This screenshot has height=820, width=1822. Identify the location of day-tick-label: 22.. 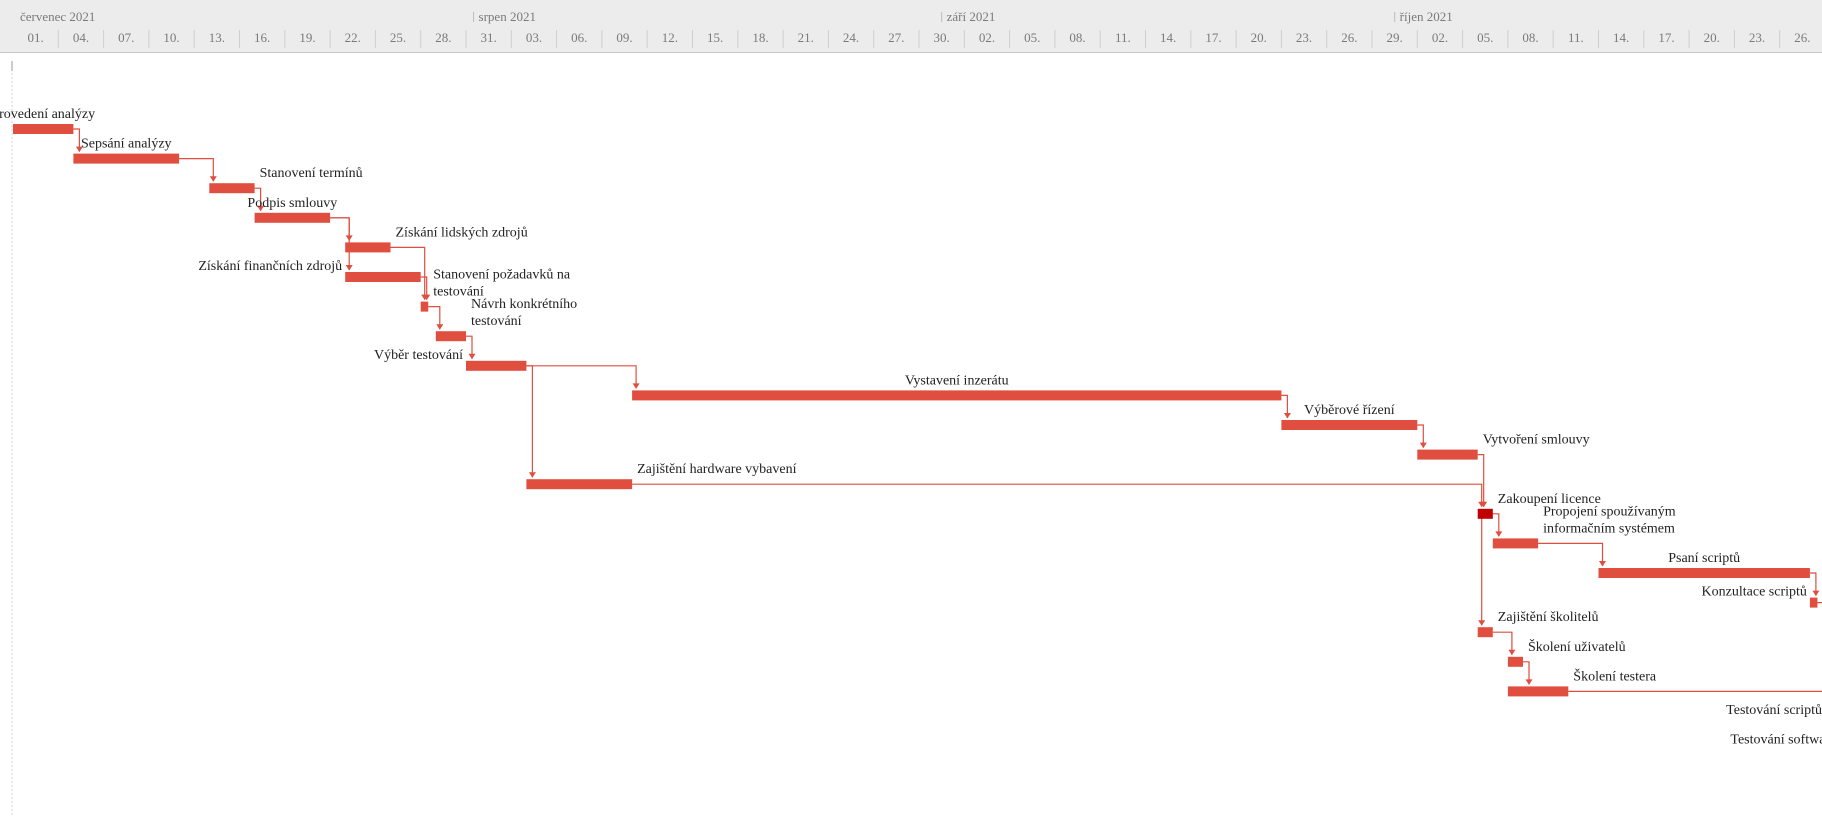
(353, 37).